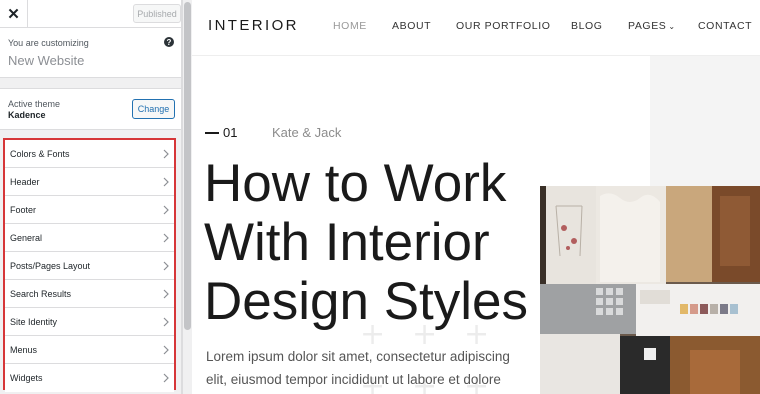 This screenshot has width=760, height=394. What do you see at coordinates (355, 183) in the screenshot?
I see `hero-title-line: How to Work` at bounding box center [355, 183].